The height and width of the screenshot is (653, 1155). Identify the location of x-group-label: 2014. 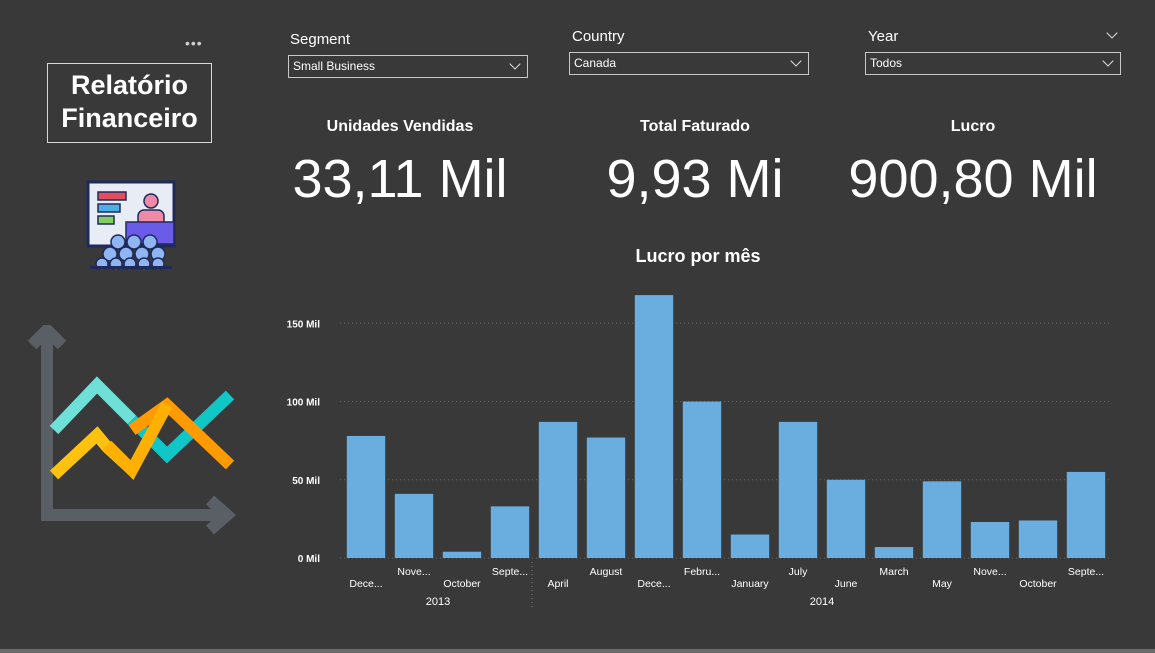
(822, 602).